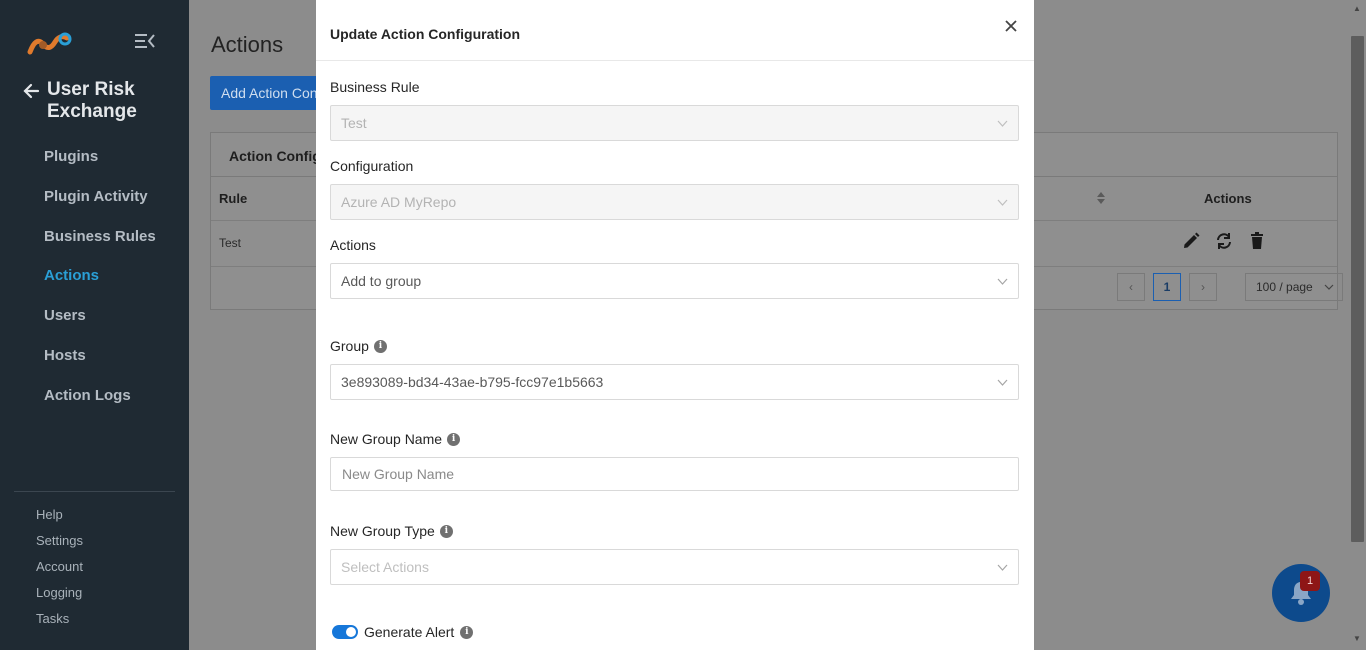 The height and width of the screenshot is (650, 1366). Describe the element at coordinates (247, 44) in the screenshot. I see `page-title: Actions` at that location.